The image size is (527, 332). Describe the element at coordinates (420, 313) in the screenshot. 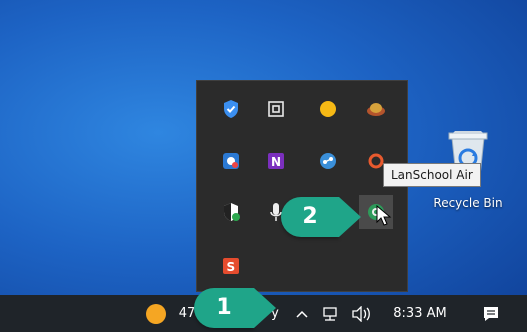

I see `clock-time: 8:33 AM` at that location.